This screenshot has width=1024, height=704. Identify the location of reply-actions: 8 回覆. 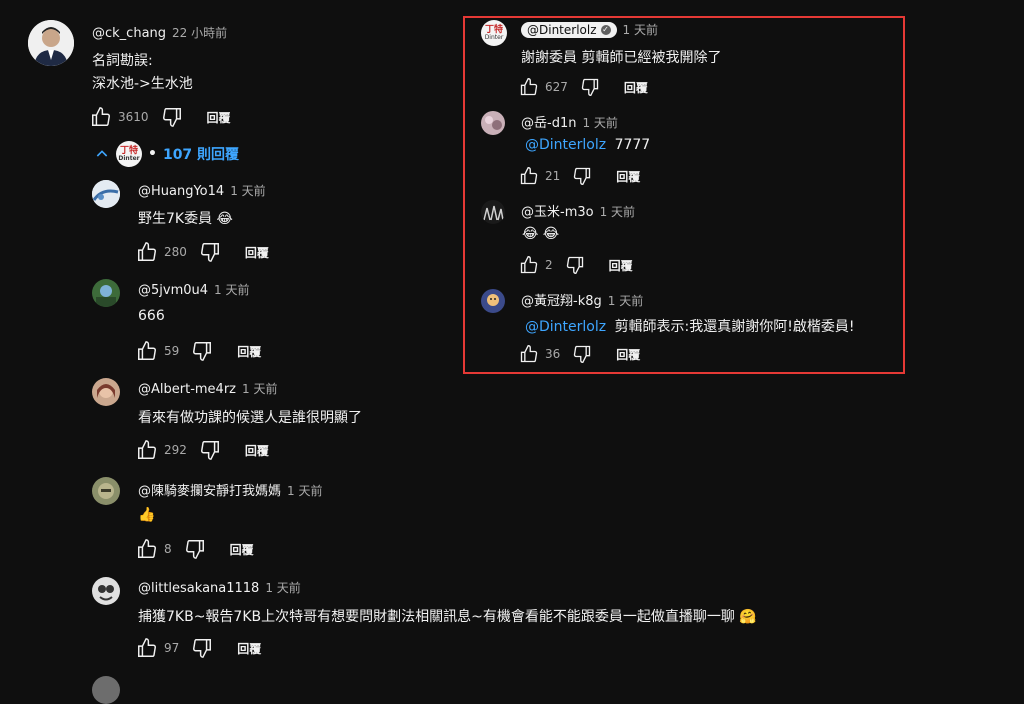
(195, 549).